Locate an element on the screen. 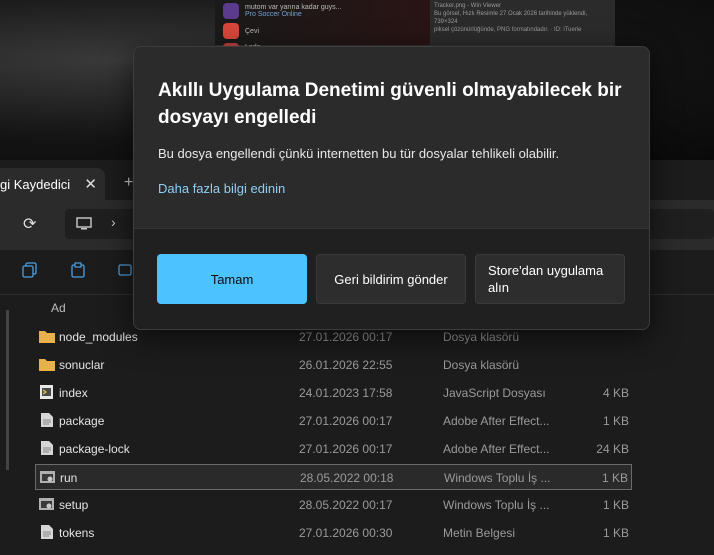 This screenshot has height=555, width=714. list-item: sonuclar 26.01.2026 22:55 Dosya klasörü is located at coordinates (333, 365).